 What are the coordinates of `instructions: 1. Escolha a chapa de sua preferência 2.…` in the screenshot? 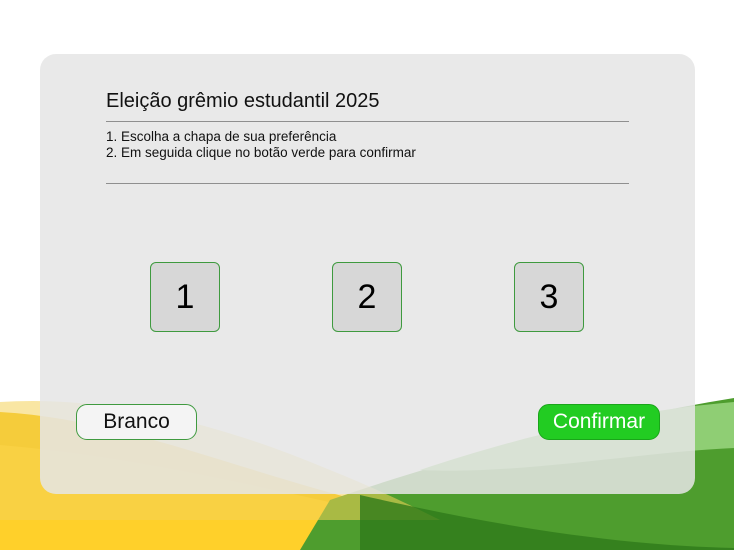 It's located at (261, 145).